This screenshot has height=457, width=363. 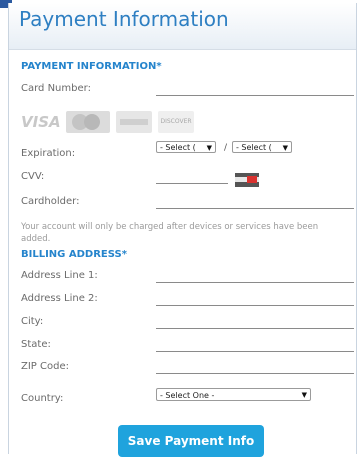 What do you see at coordinates (255, 373) in the screenshot?
I see `zip-input` at bounding box center [255, 373].